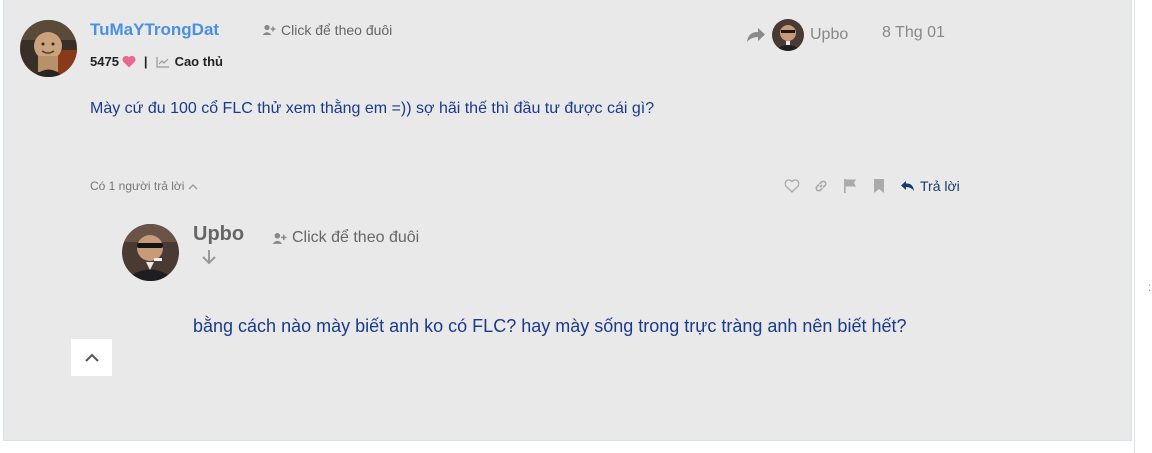  Describe the element at coordinates (879, 186) in the screenshot. I see `bookmark-icon` at that location.